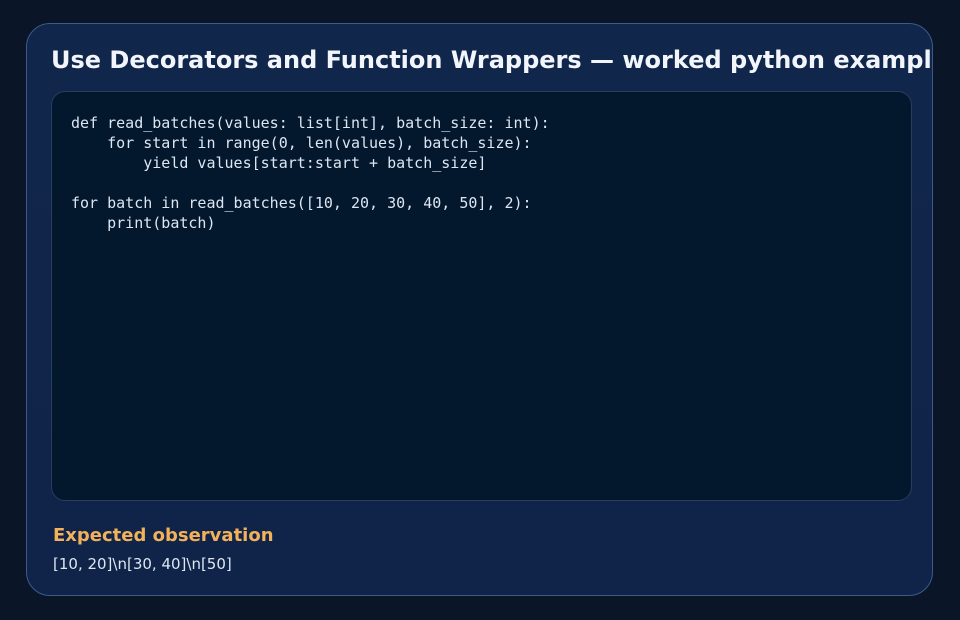  I want to click on observation-value: [10, 20]\n[30, 40]\n[50], so click(142, 564).